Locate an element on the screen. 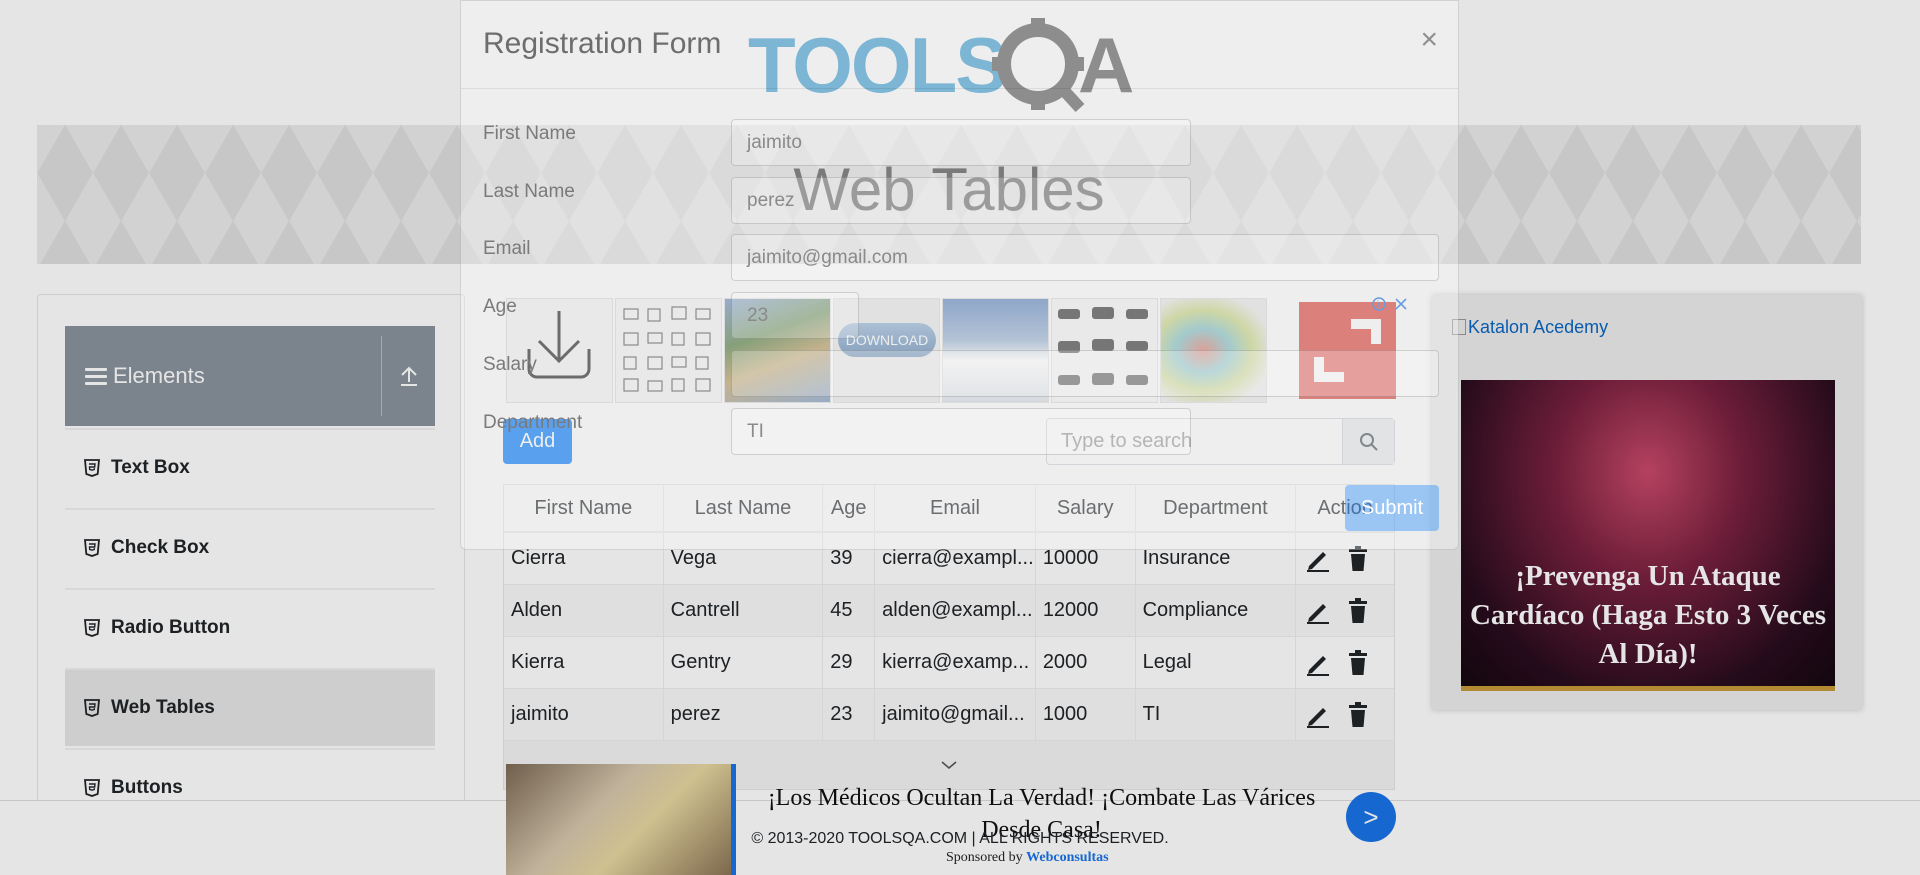  first-name-label: First Name is located at coordinates (529, 133).